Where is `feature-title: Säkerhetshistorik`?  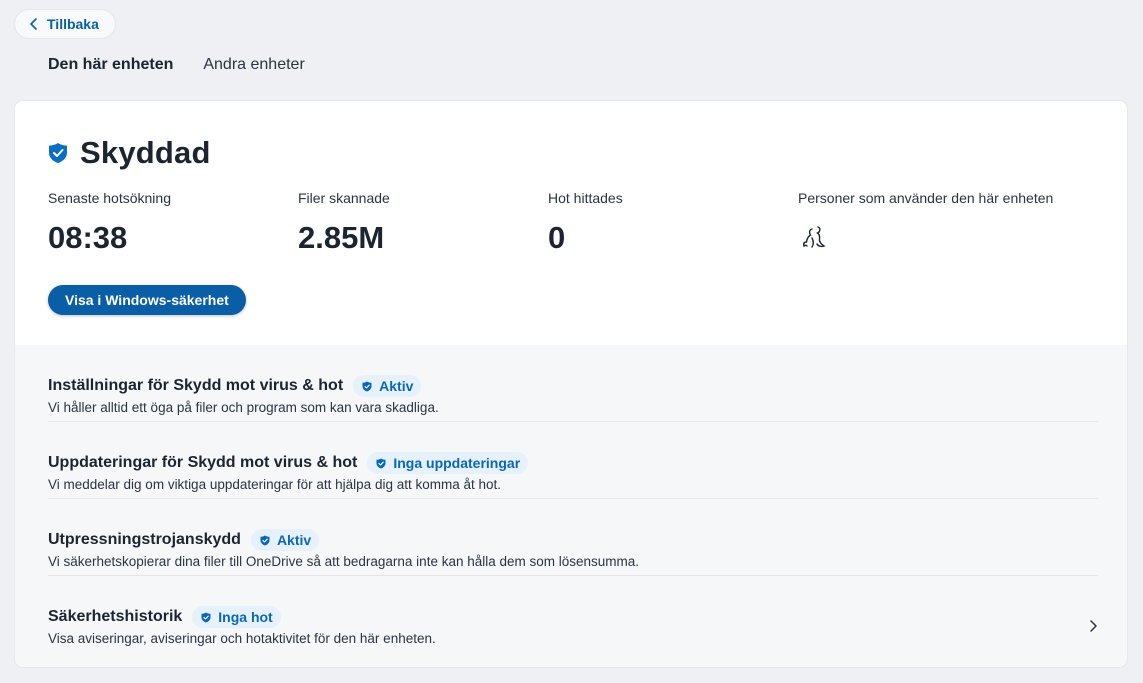 feature-title: Säkerhetshistorik is located at coordinates (115, 616).